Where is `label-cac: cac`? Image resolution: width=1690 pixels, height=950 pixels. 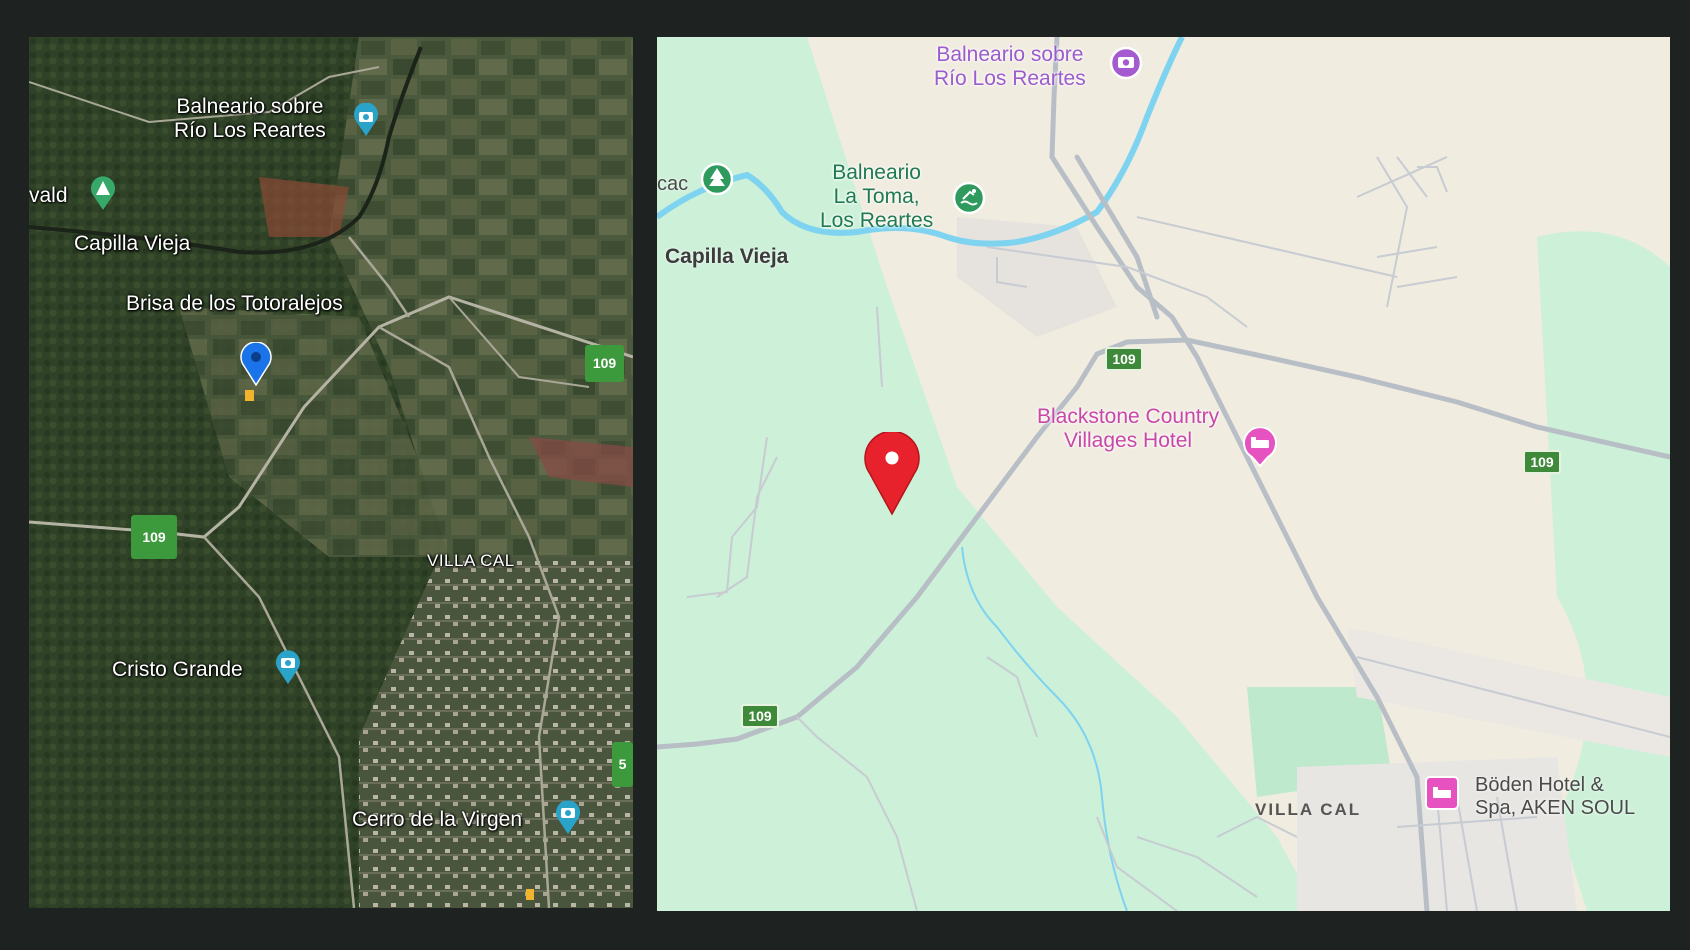
label-cac: cac is located at coordinates (673, 184).